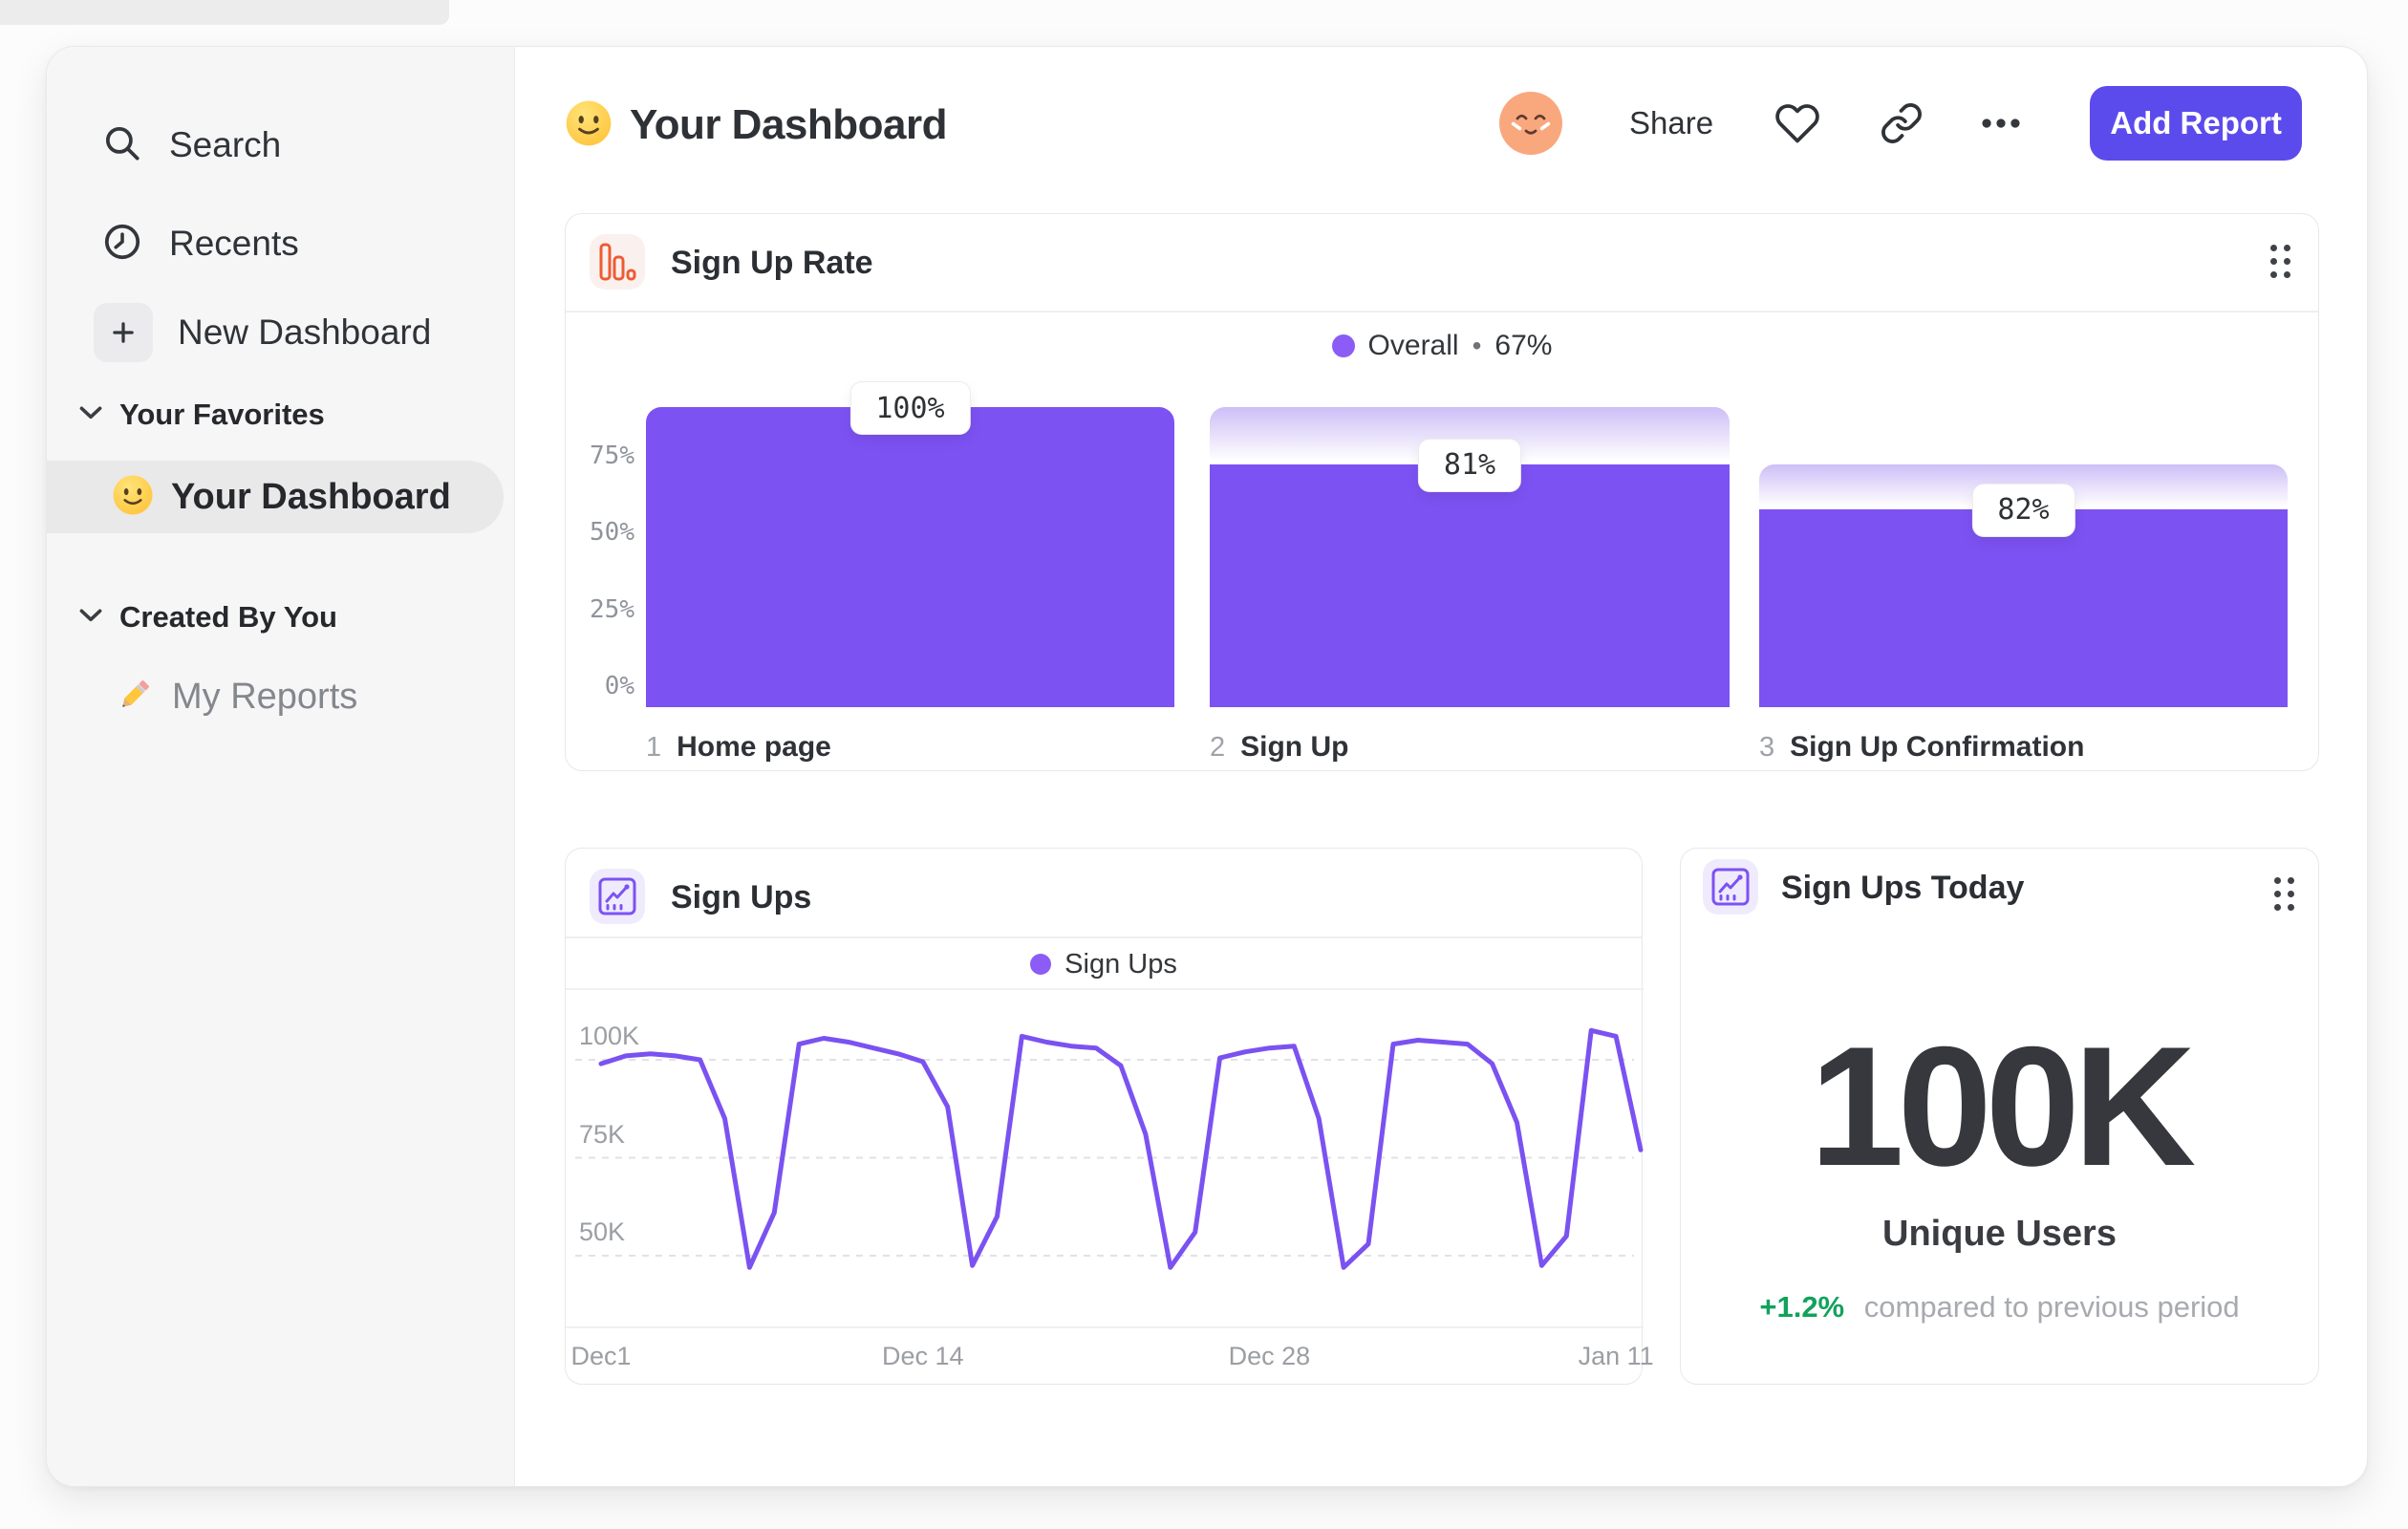 This screenshot has height=1529, width=2408. What do you see at coordinates (2285, 894) in the screenshot?
I see `drag-handle-icon` at bounding box center [2285, 894].